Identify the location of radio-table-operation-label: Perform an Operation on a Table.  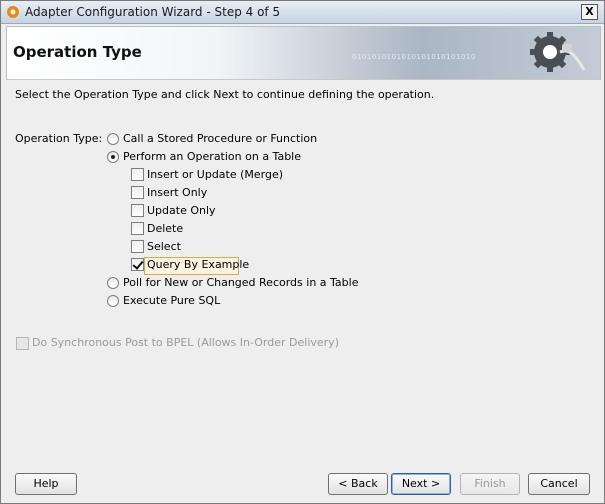
(212, 156).